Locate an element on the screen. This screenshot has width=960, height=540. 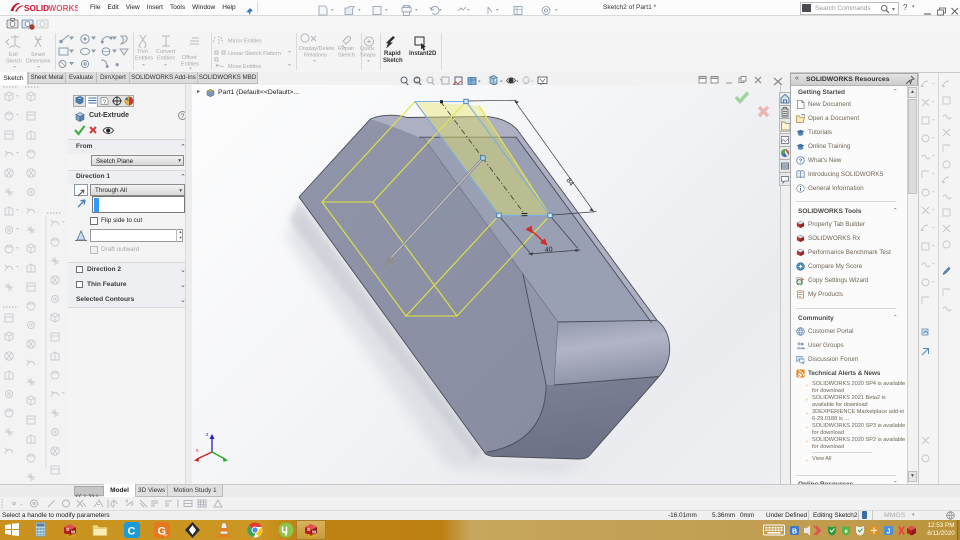
svg-text: Convert is located at coordinates (166, 52).